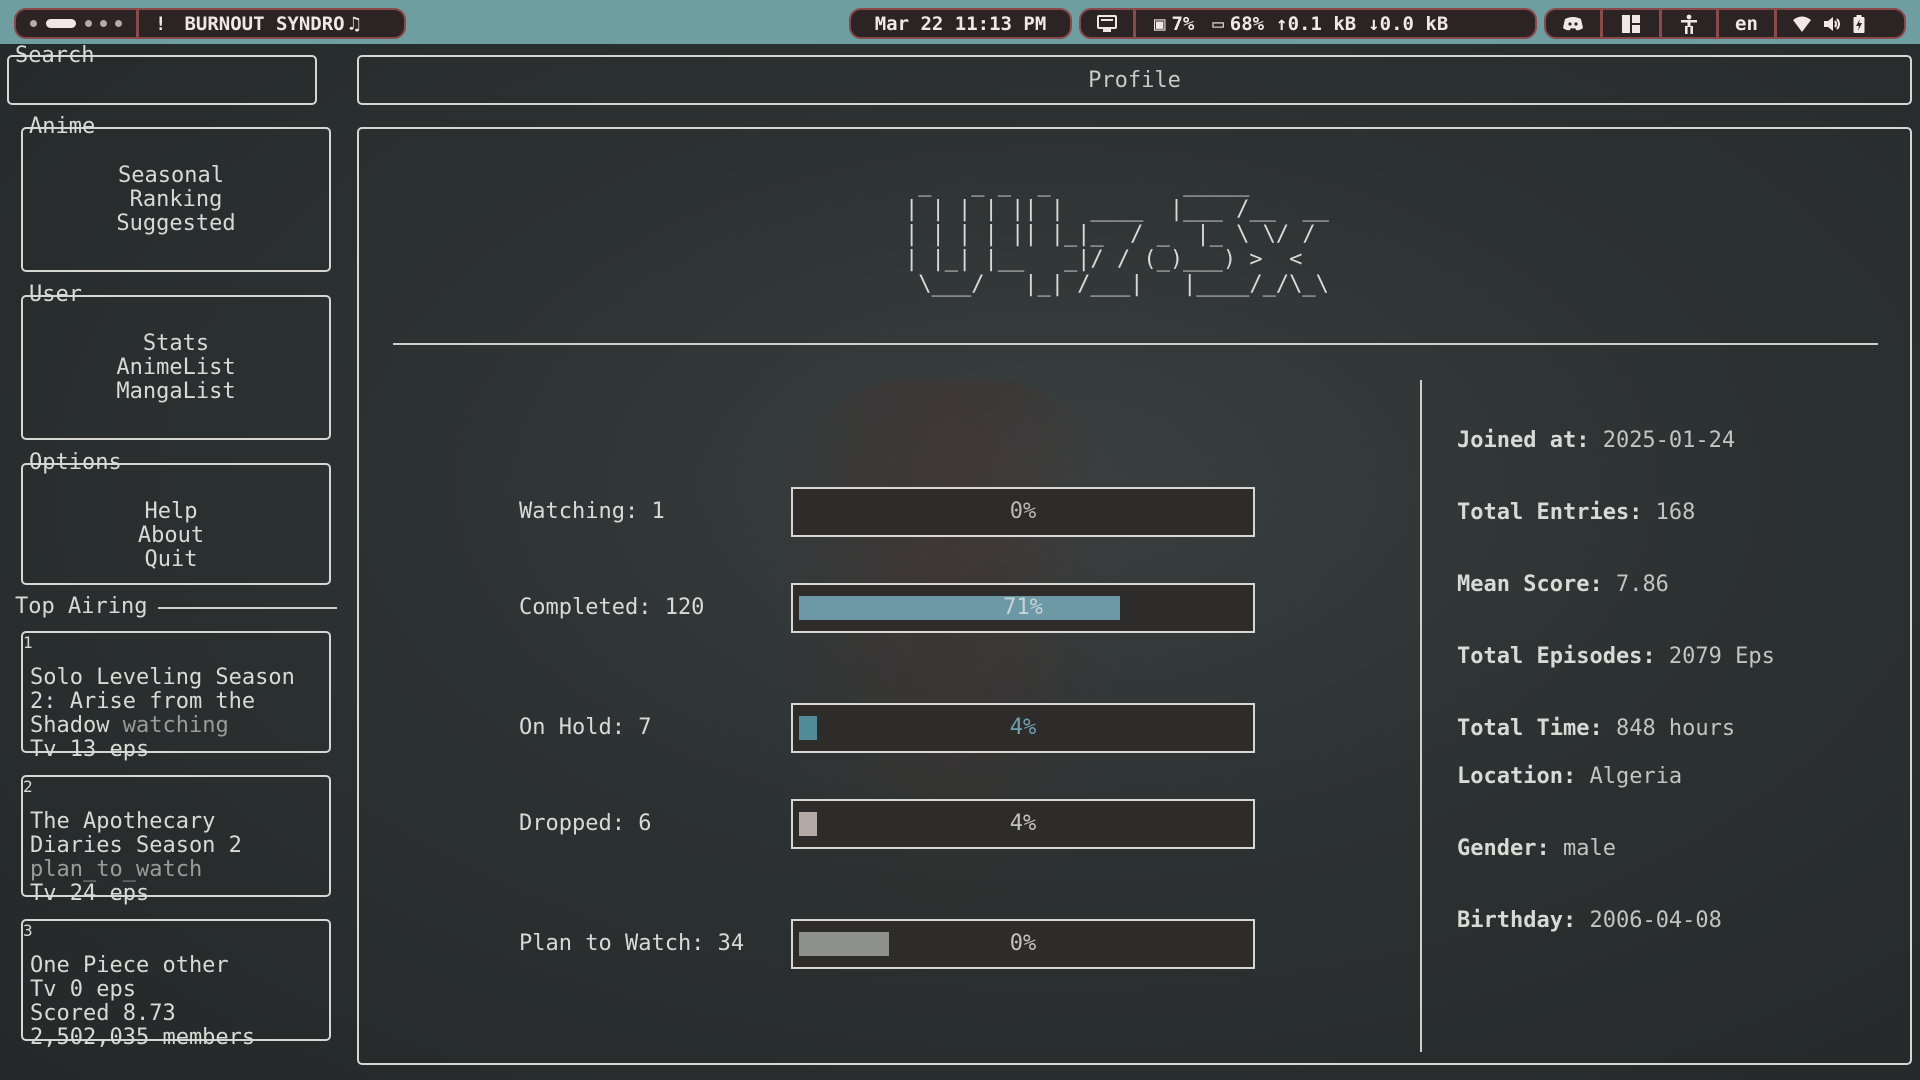 Image resolution: width=1920 pixels, height=1080 pixels. What do you see at coordinates (1635, 584) in the screenshot?
I see `info-value: 7.86` at bounding box center [1635, 584].